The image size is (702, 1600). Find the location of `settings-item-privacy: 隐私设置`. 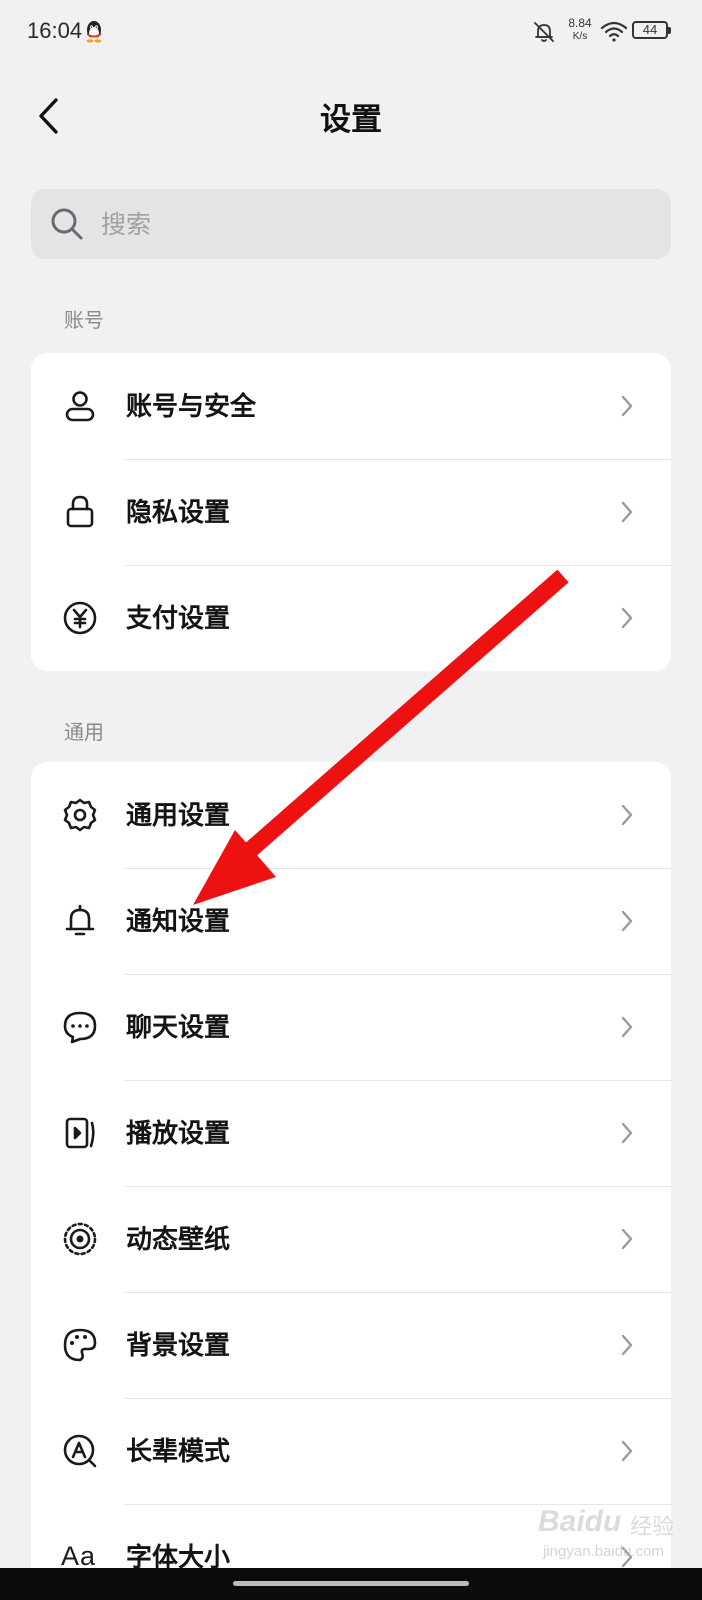

settings-item-privacy: 隐私设置 is located at coordinates (351, 512).